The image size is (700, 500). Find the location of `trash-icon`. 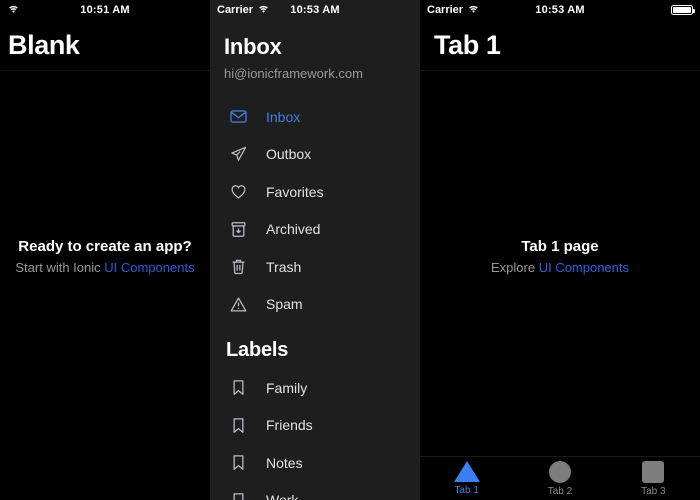

trash-icon is located at coordinates (238, 267).